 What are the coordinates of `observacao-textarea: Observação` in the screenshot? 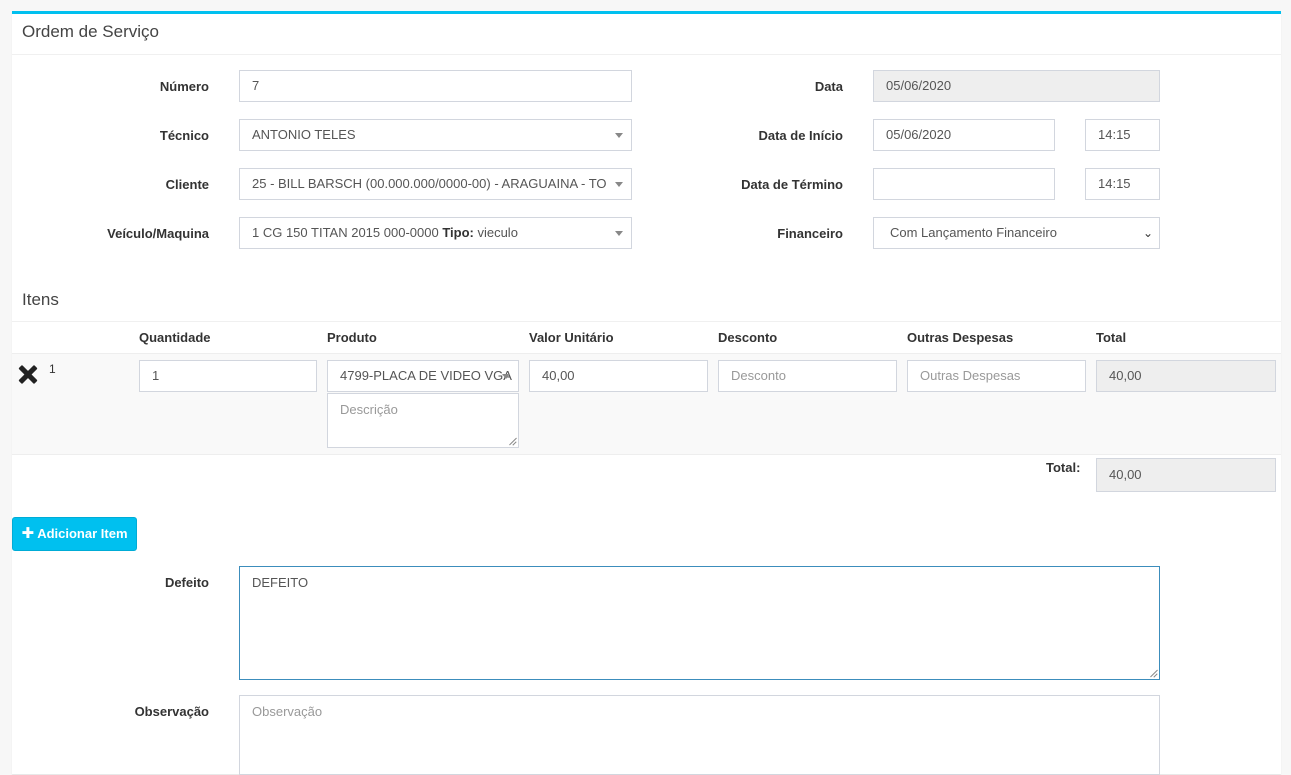 It's located at (699, 735).